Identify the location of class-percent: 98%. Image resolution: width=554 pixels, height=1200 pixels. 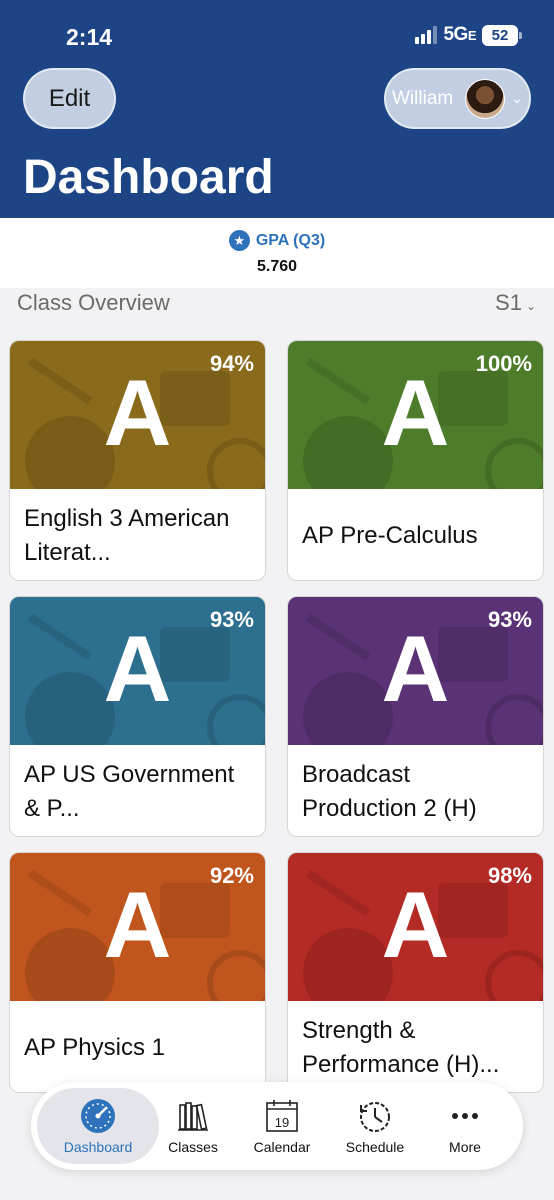
(509, 875).